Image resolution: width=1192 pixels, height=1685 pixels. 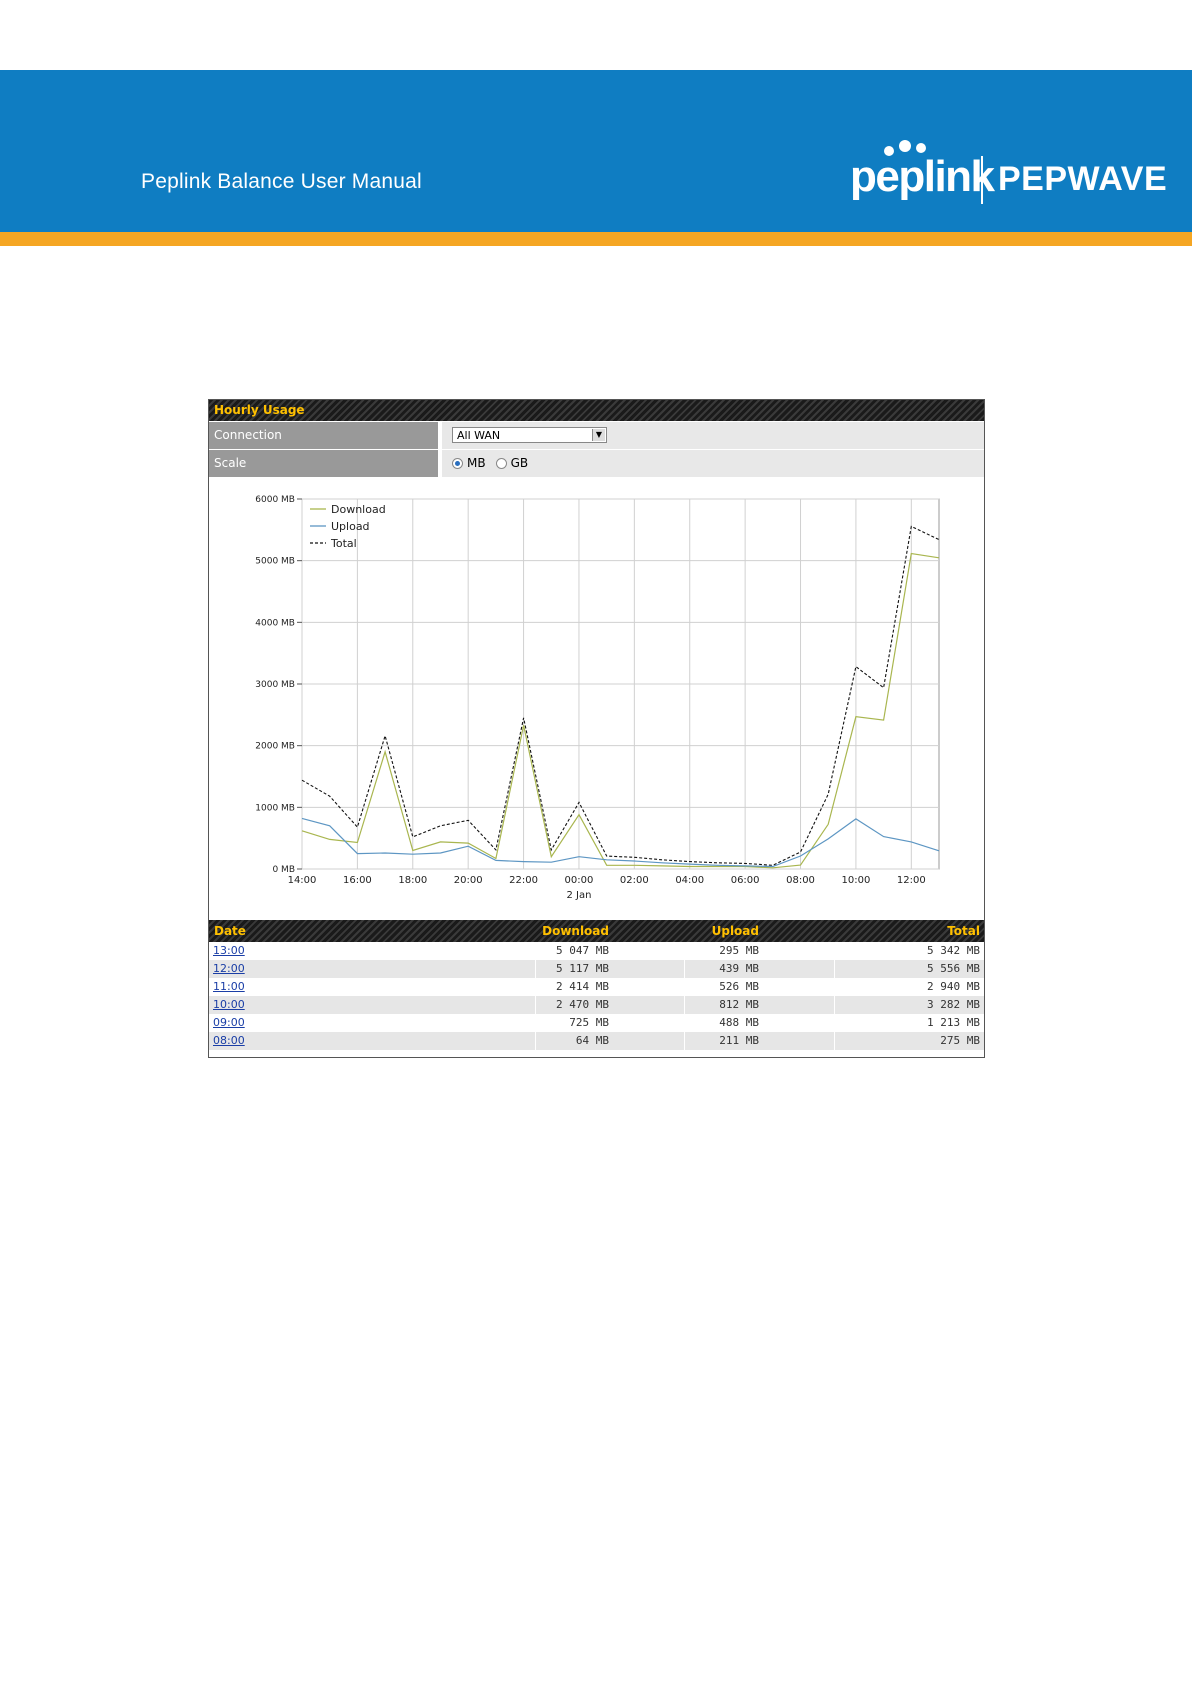 What do you see at coordinates (579, 880) in the screenshot?
I see `x-tick-label: 00:00` at bounding box center [579, 880].